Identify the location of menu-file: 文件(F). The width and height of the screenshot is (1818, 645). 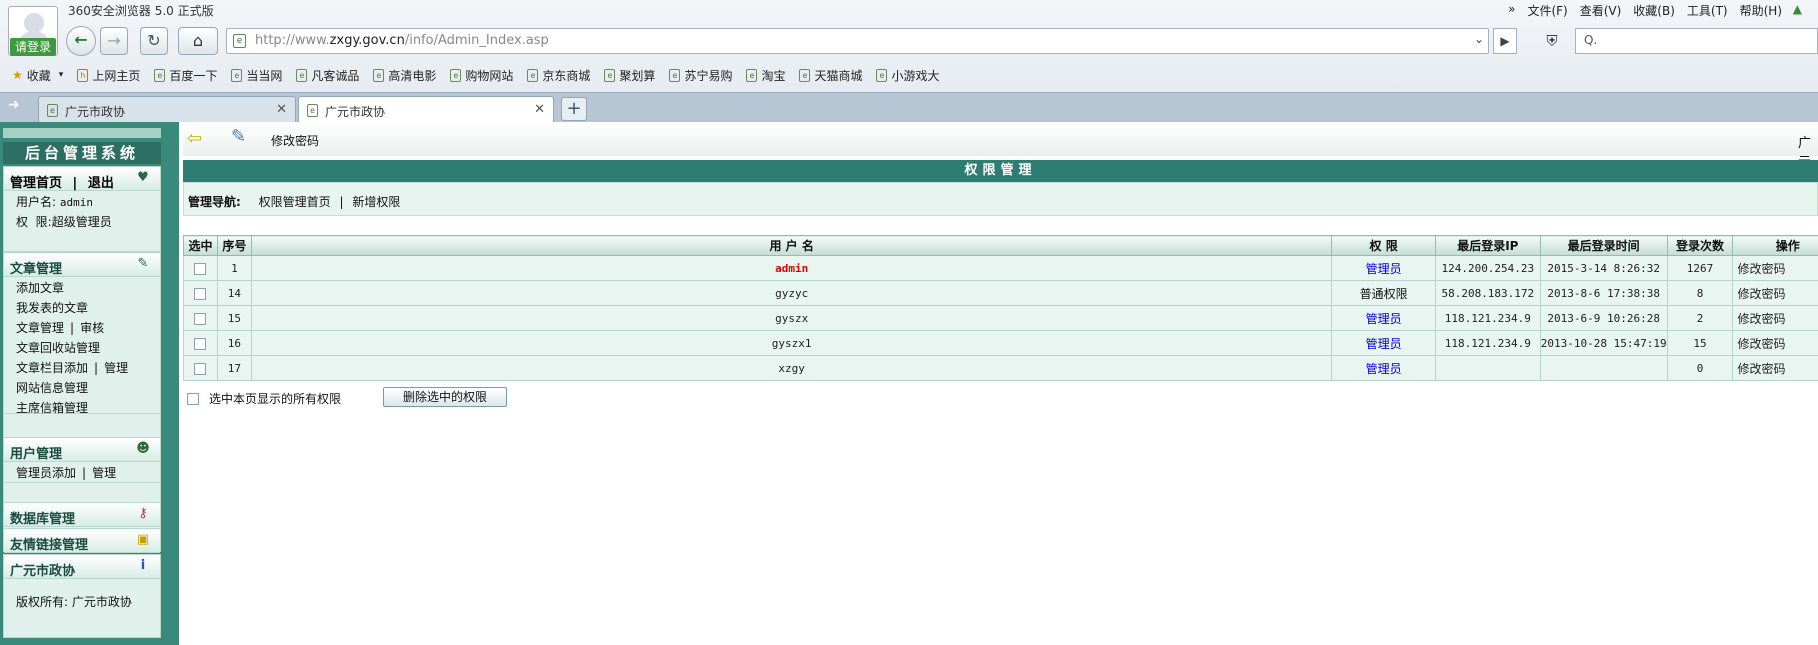
(1547, 10).